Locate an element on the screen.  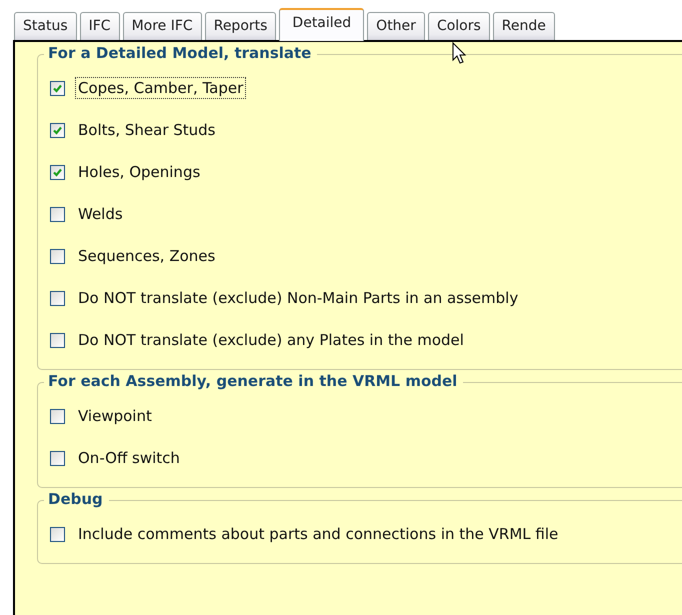
checkbox-label: Bolts, Shear Studs is located at coordinates (146, 130).